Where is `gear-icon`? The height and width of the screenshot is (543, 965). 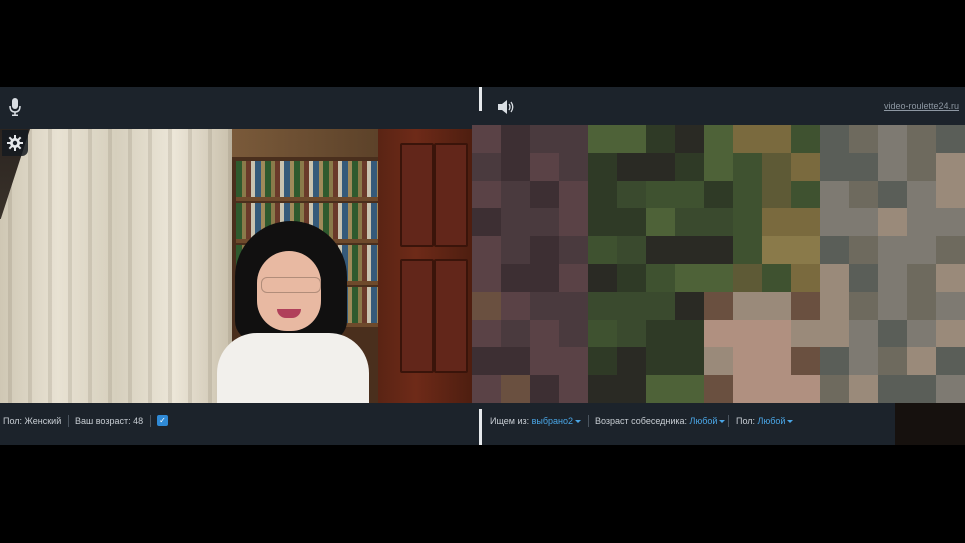 gear-icon is located at coordinates (15, 143).